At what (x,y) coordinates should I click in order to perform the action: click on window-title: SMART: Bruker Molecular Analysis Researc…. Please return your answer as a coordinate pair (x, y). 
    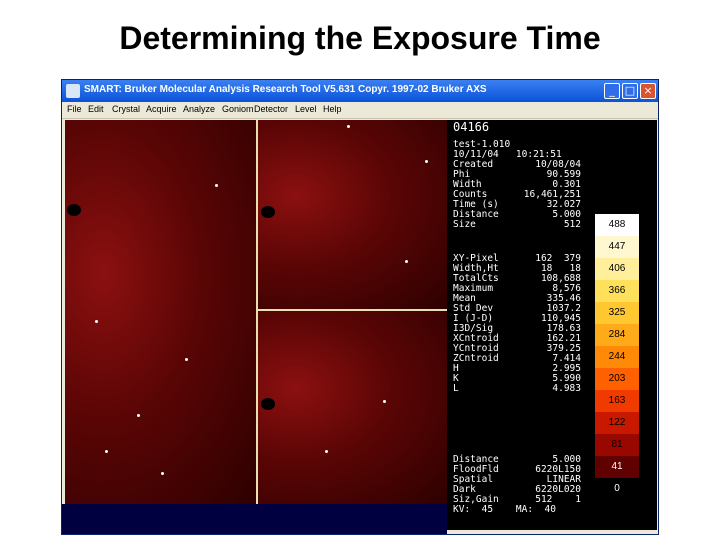
    Looking at the image, I should click on (285, 89).